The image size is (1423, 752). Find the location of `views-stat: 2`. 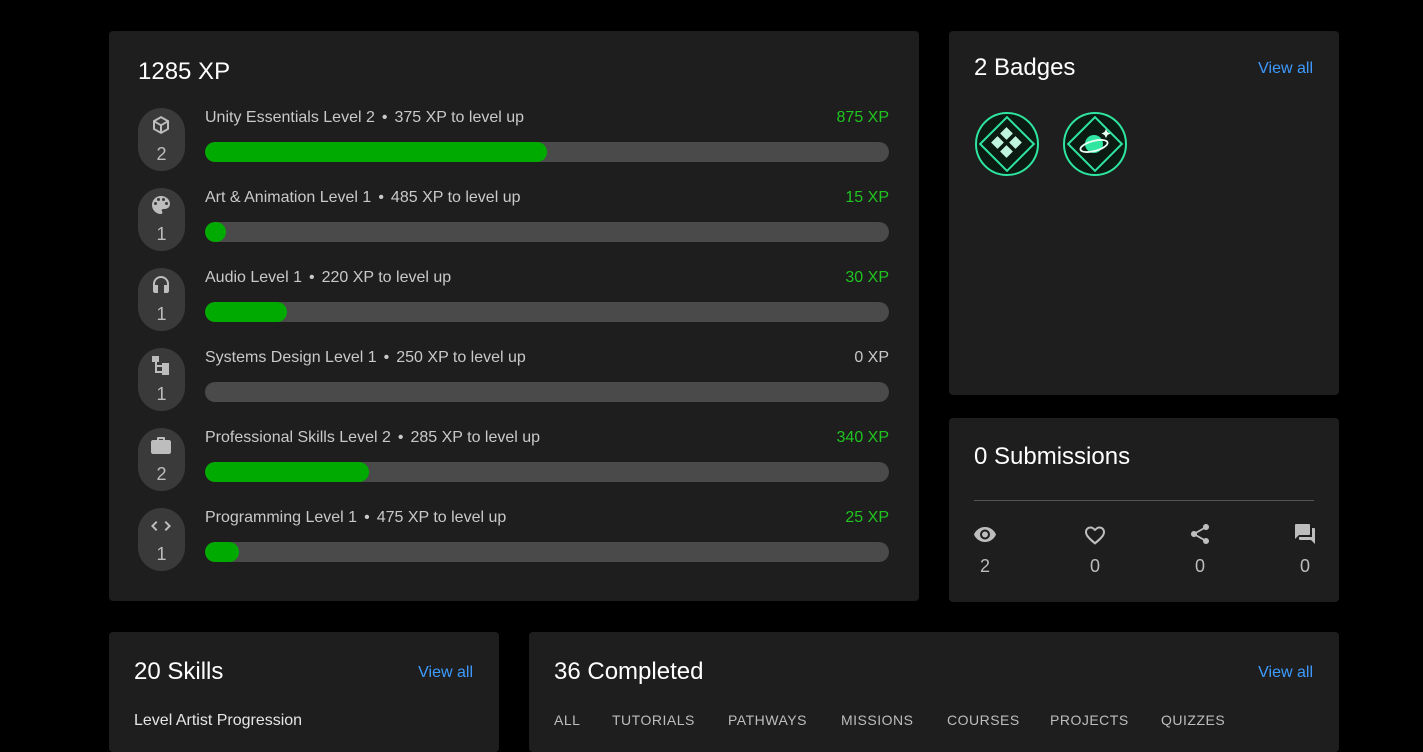

views-stat: 2 is located at coordinates (985, 549).